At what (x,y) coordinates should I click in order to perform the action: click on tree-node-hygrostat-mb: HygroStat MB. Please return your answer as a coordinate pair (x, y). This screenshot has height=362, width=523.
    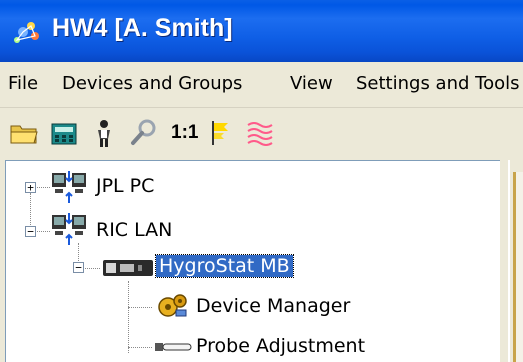
    Looking at the image, I should click on (224, 266).